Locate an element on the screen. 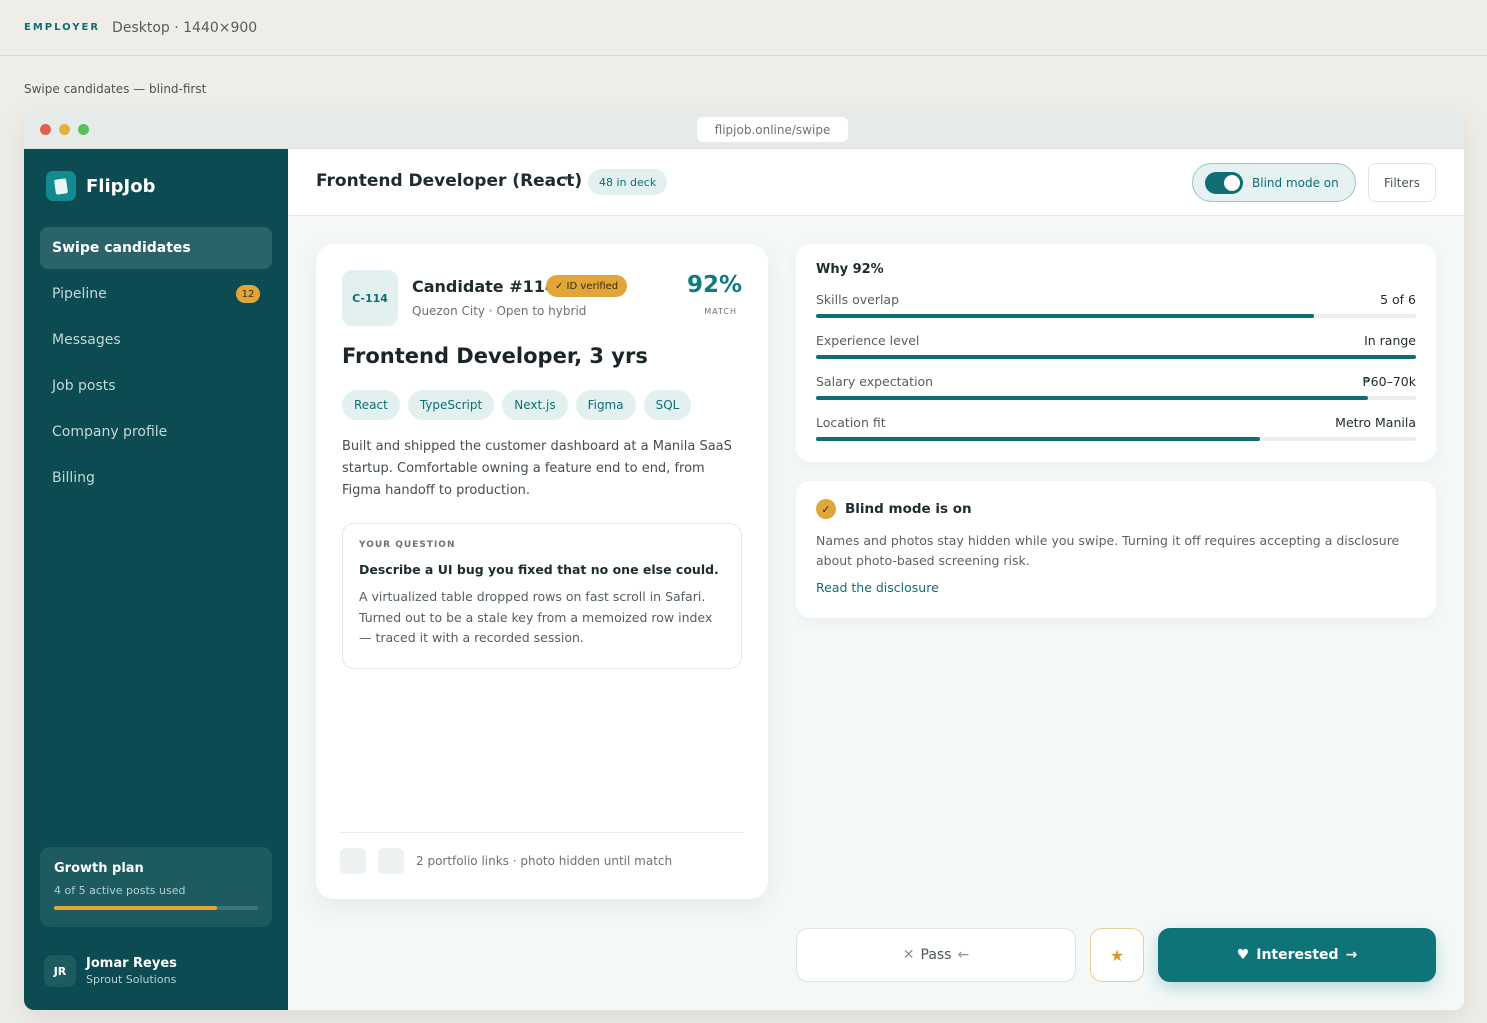 The image size is (1487, 1023). avatar: JR is located at coordinates (60, 971).